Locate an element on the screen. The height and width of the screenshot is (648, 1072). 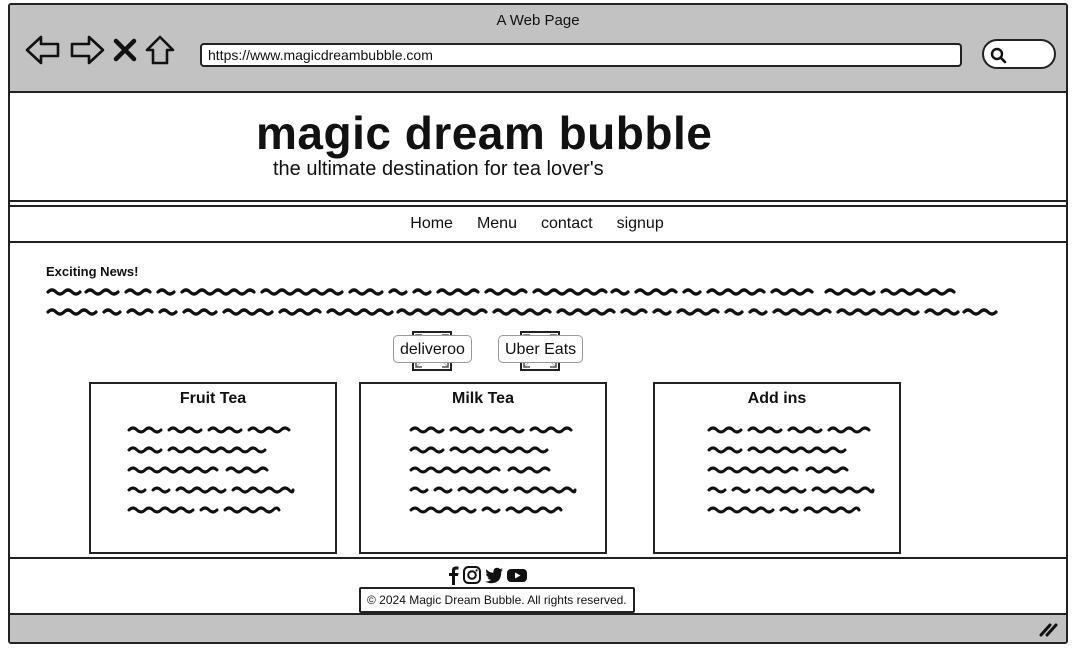
url-bar: https://www.magicdreambubble.com is located at coordinates (581, 55).